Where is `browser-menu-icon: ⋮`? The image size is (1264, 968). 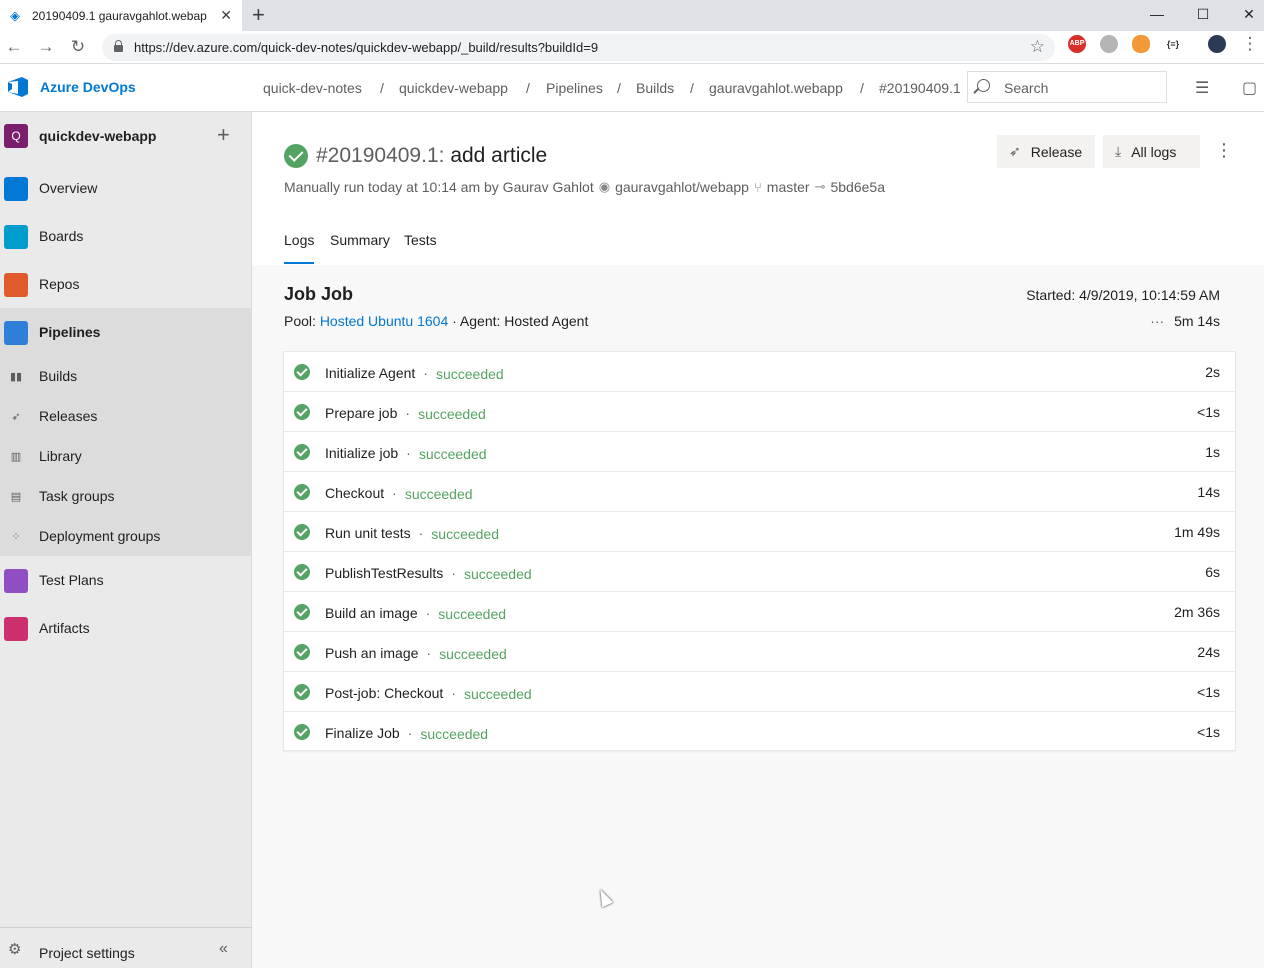 browser-menu-icon: ⋮ is located at coordinates (1250, 45).